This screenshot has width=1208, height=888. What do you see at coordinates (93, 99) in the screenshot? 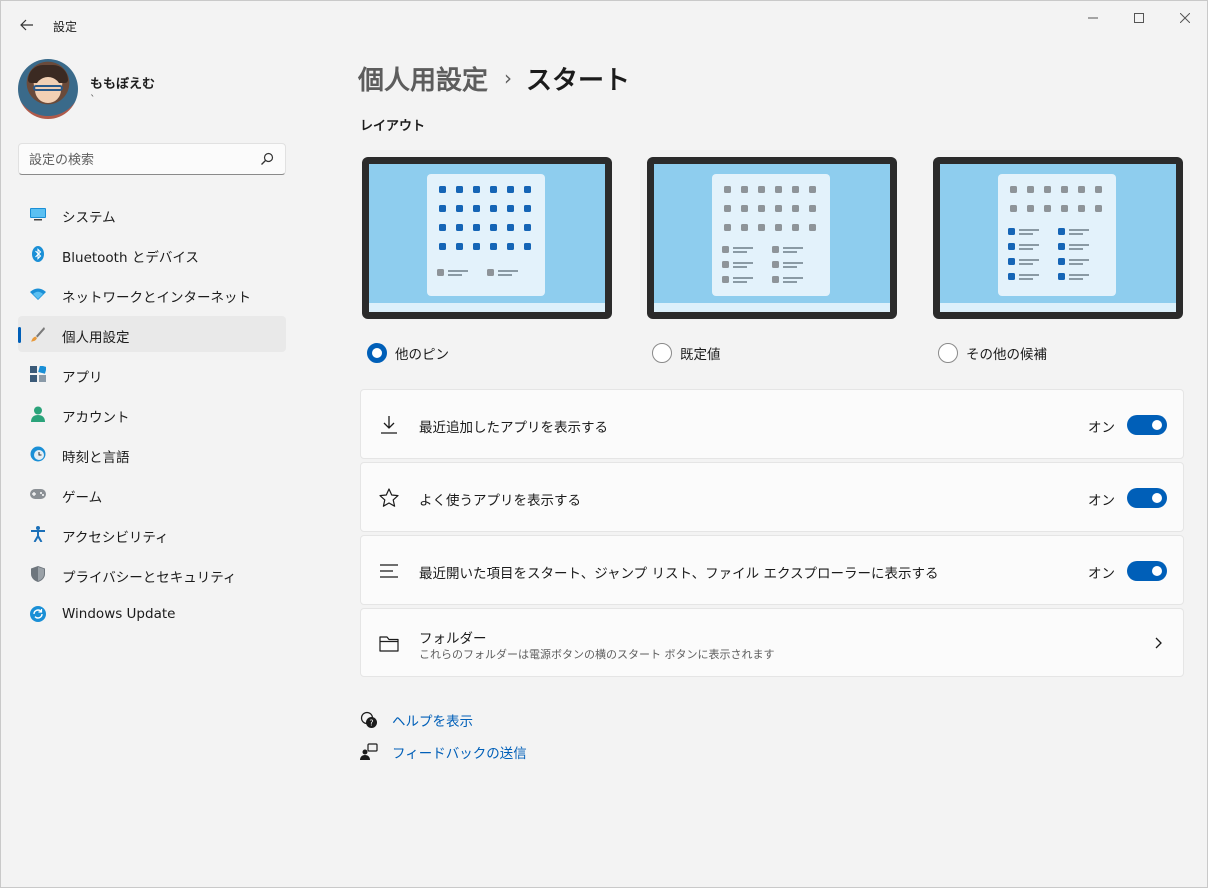
I see `user-email: `` at bounding box center [93, 99].